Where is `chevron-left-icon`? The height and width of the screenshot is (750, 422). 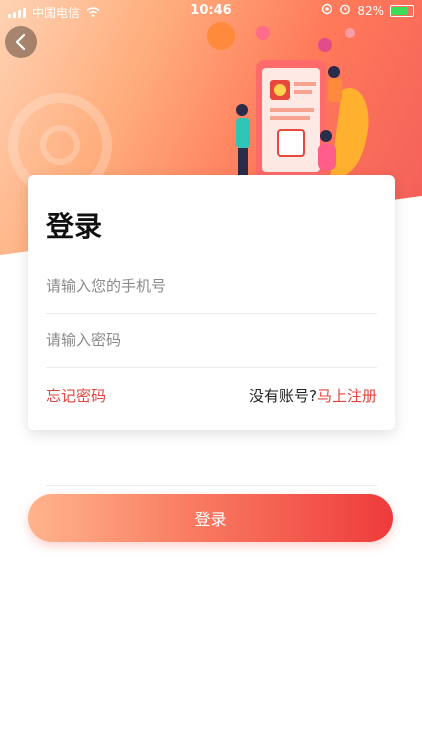
chevron-left-icon is located at coordinates (20, 42).